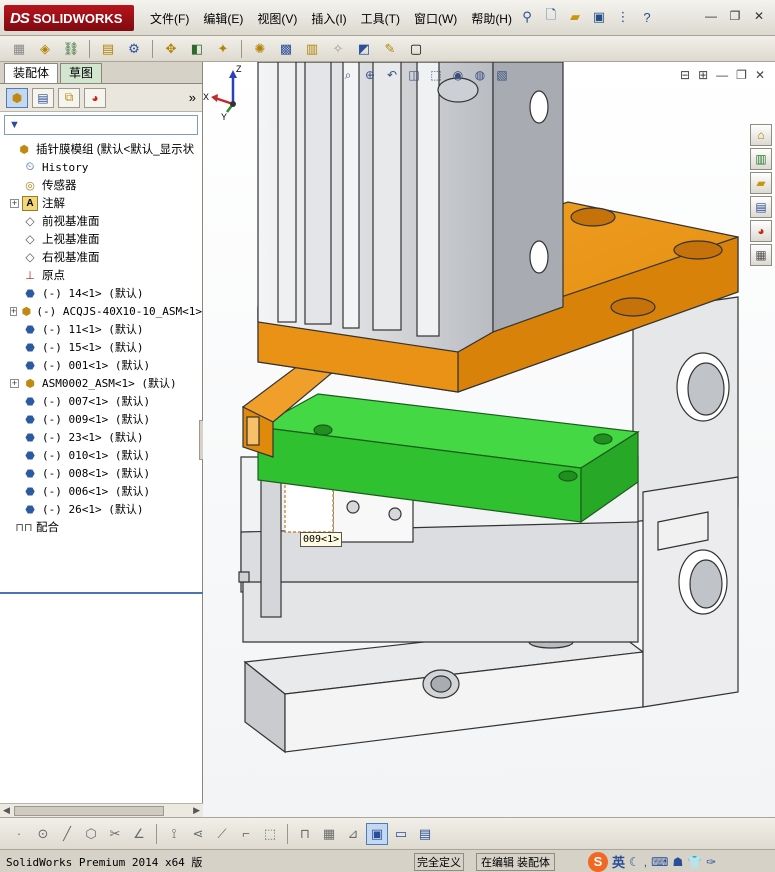  What do you see at coordinates (101, 221) in the screenshot?
I see `tree-node: ◇ 前视基准面` at bounding box center [101, 221].